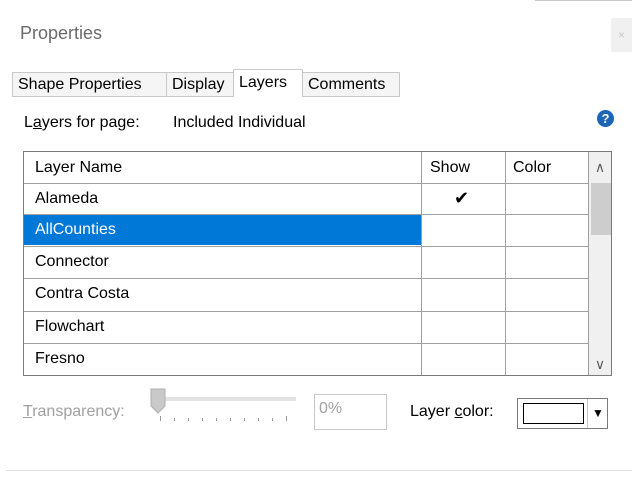 The width and height of the screenshot is (632, 479). What do you see at coordinates (601, 209) in the screenshot?
I see `scroll-thumb` at bounding box center [601, 209].